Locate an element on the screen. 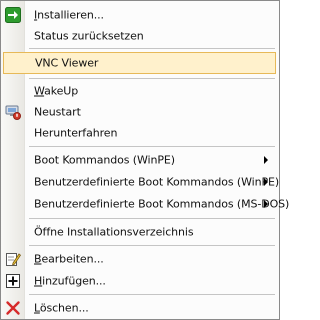  menu-item-restart: Neustart is located at coordinates (140, 112).